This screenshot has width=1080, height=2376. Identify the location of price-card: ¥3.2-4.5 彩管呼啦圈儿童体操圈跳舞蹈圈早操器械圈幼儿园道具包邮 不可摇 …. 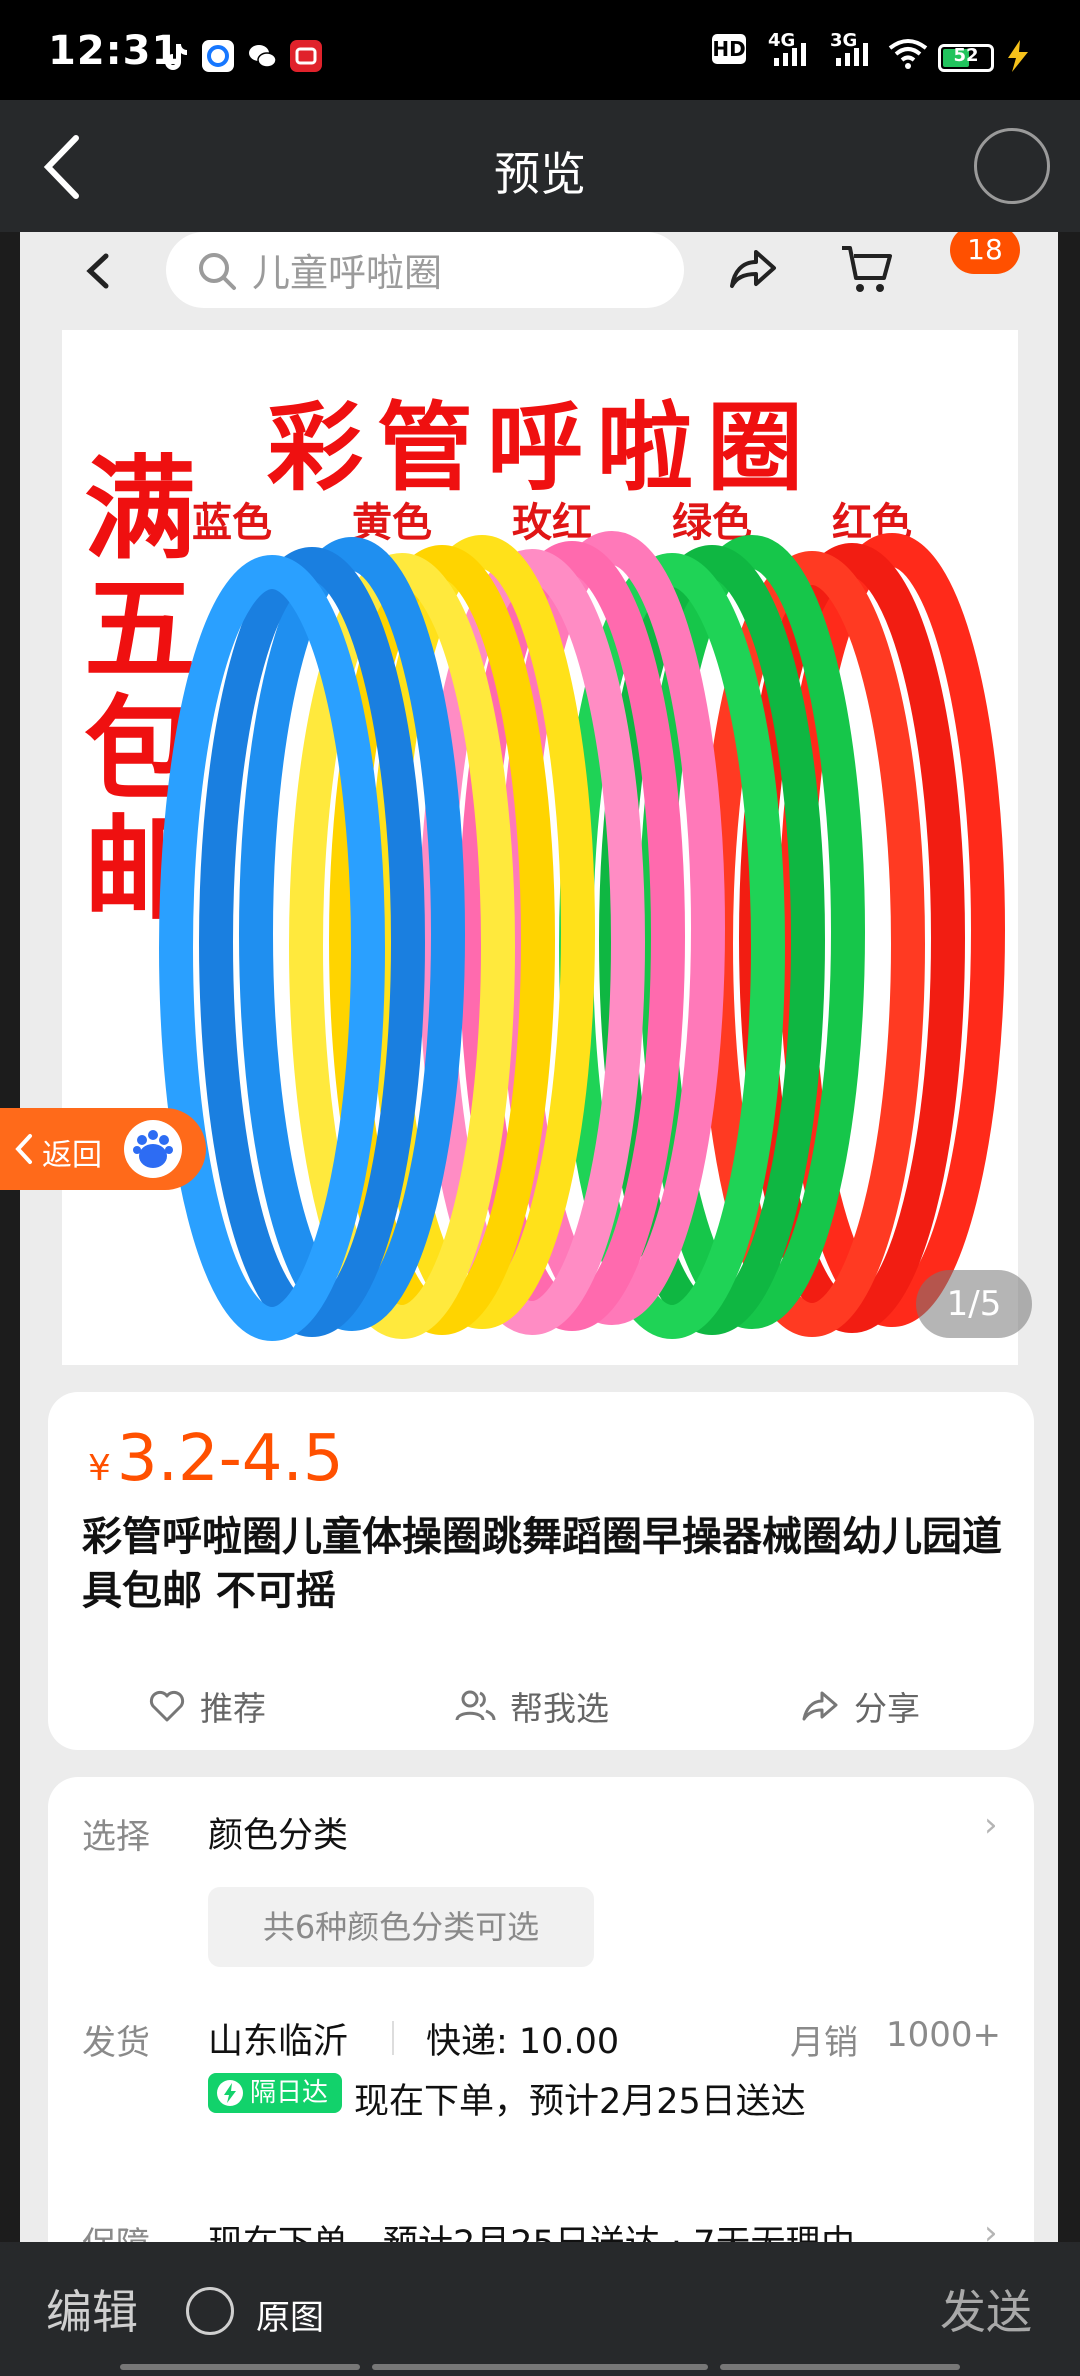
(541, 1571).